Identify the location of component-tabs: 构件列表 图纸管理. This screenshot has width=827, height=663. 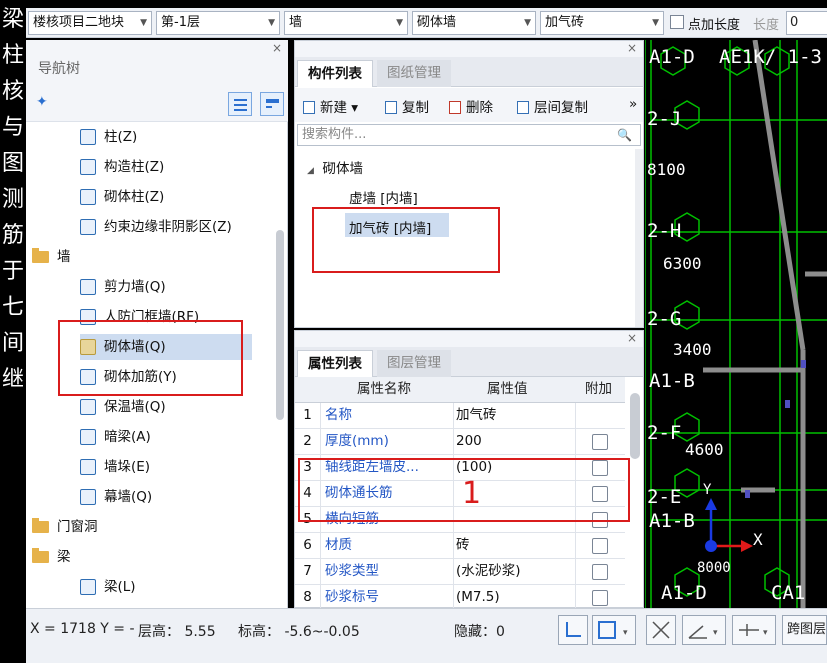
(469, 72).